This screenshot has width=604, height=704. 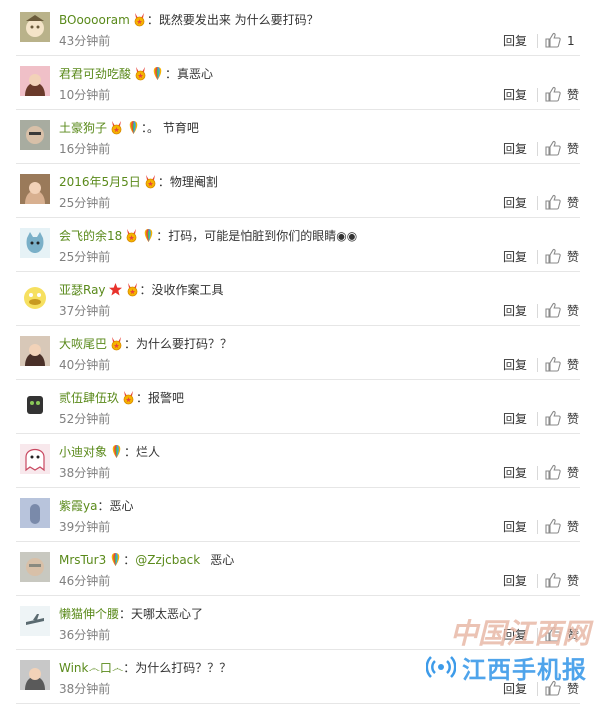 What do you see at coordinates (131, 614) in the screenshot?
I see `comment-line: 懒猫伸个腰：天哪太恶心了` at bounding box center [131, 614].